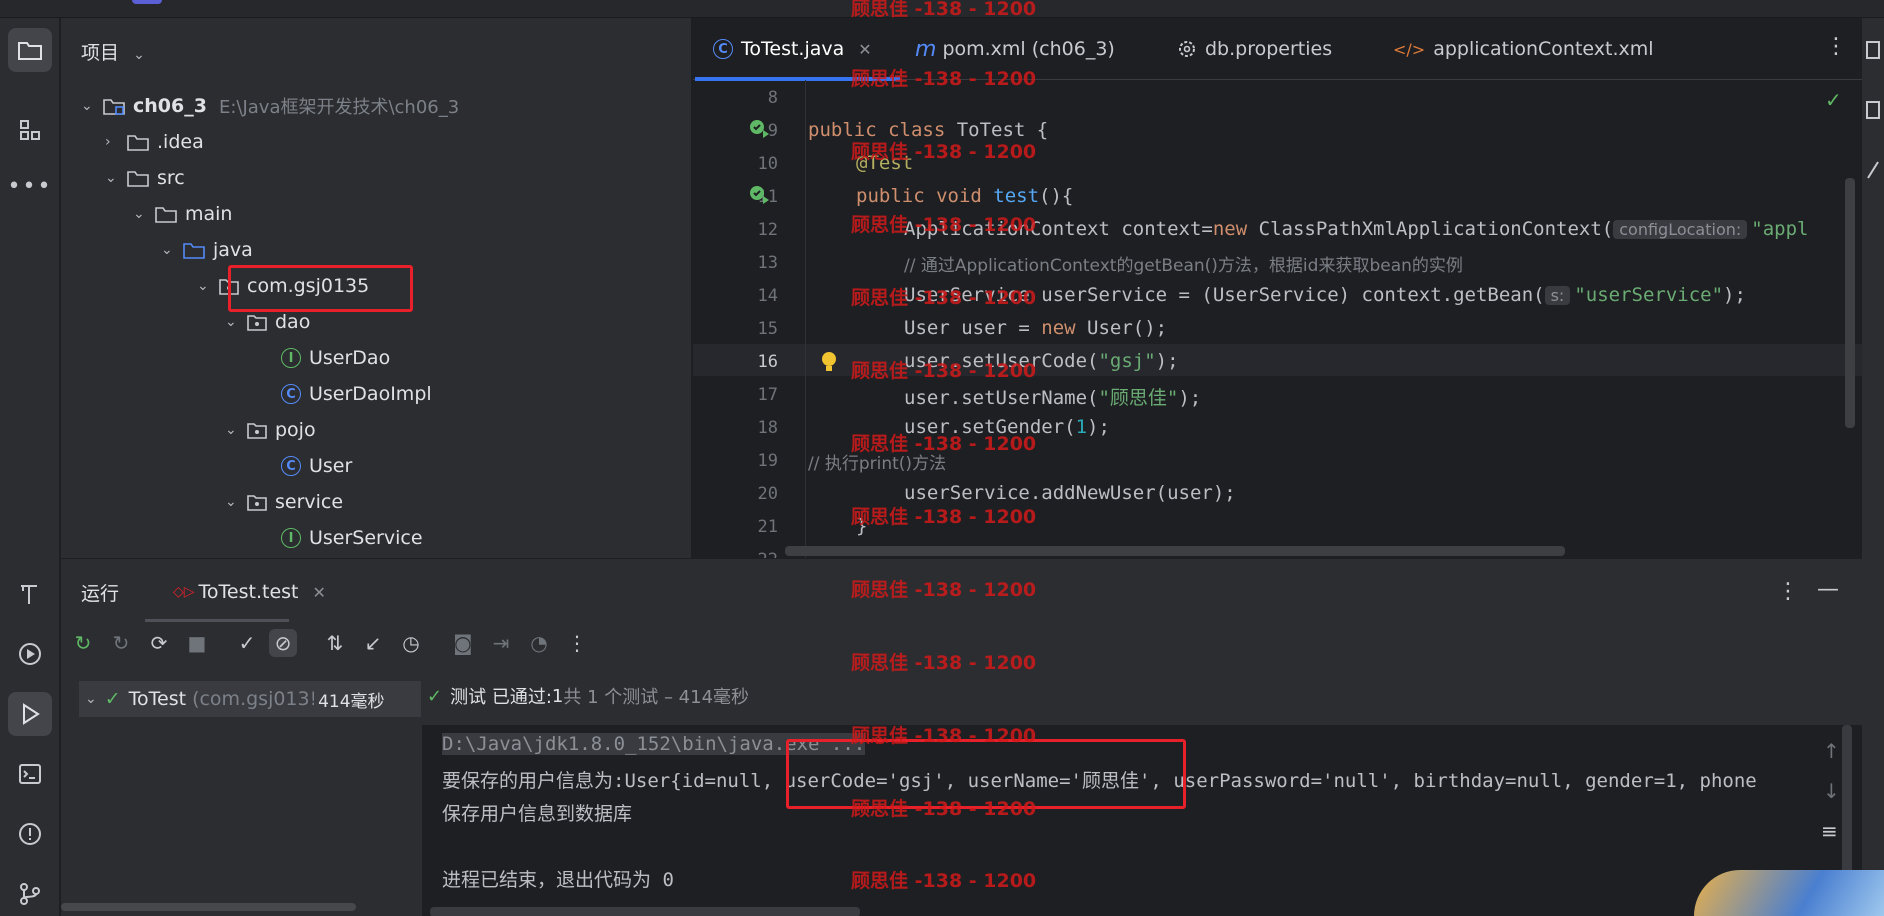 This screenshot has height=916, width=1884. I want to click on scroll-up-icon: ↑, so click(1831, 751).